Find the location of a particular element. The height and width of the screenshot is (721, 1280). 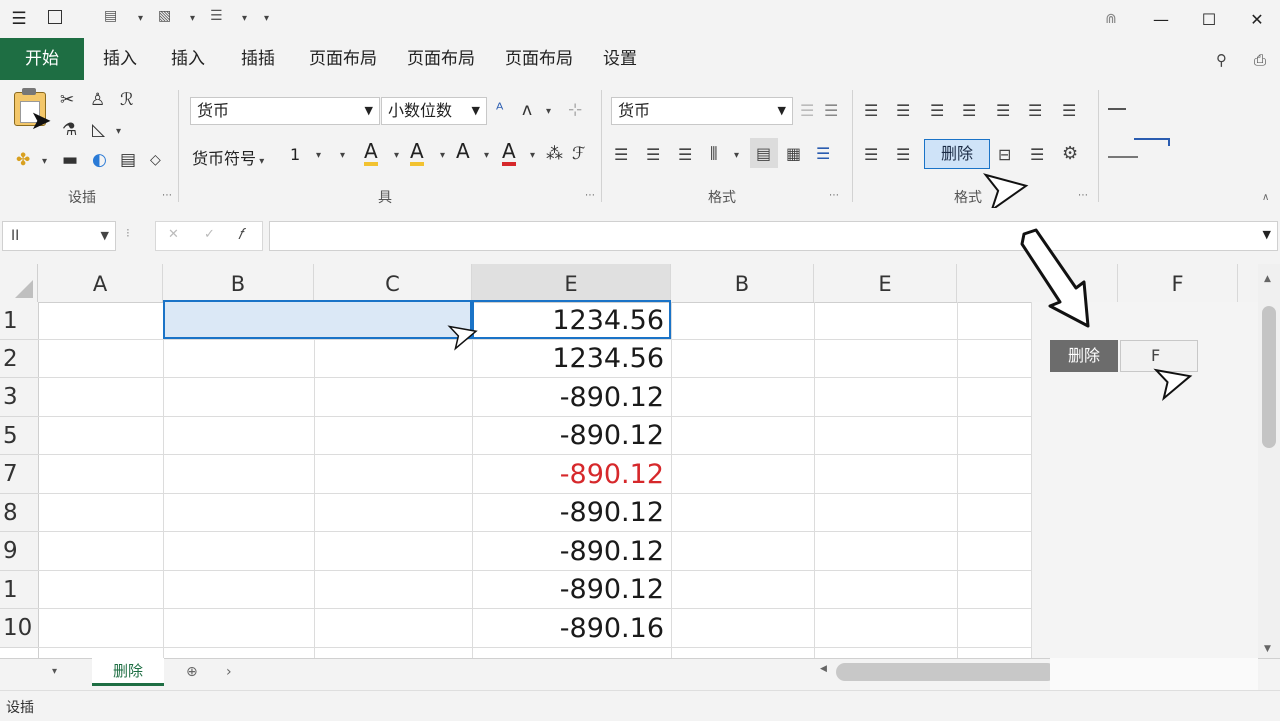

scroll-up-icon: ▲ is located at coordinates (1267, 279).